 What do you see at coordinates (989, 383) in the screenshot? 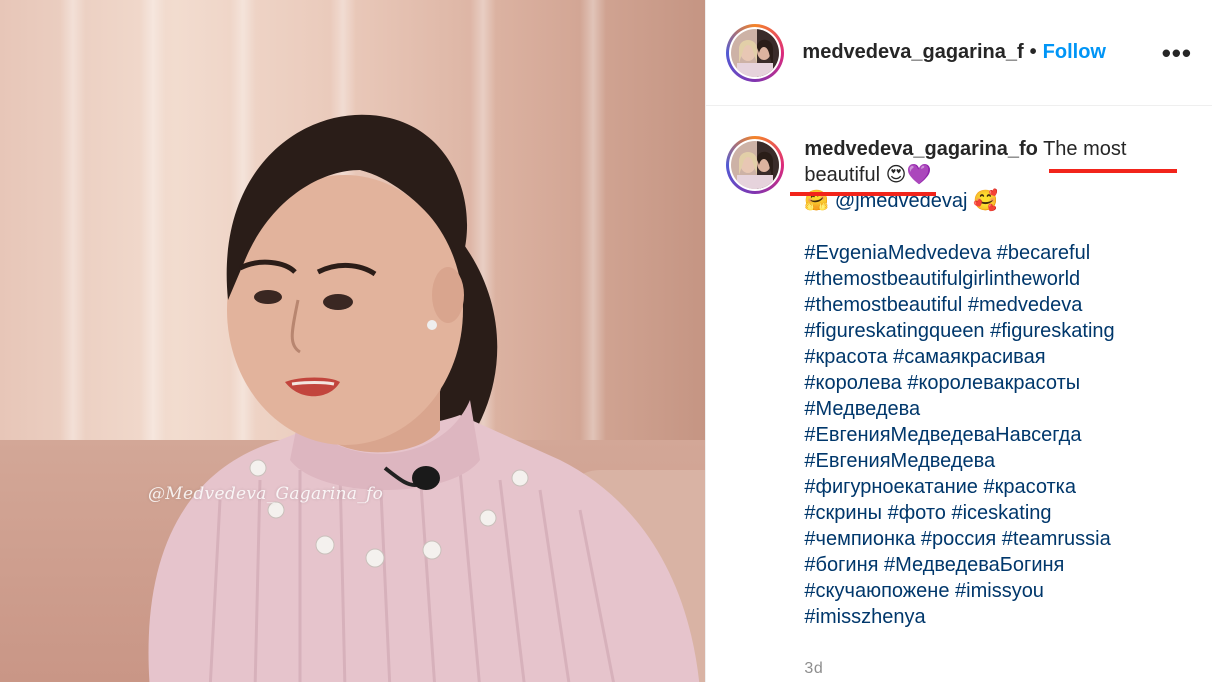
I see `hashtag-line: #королева #королевакрасоты` at bounding box center [989, 383].